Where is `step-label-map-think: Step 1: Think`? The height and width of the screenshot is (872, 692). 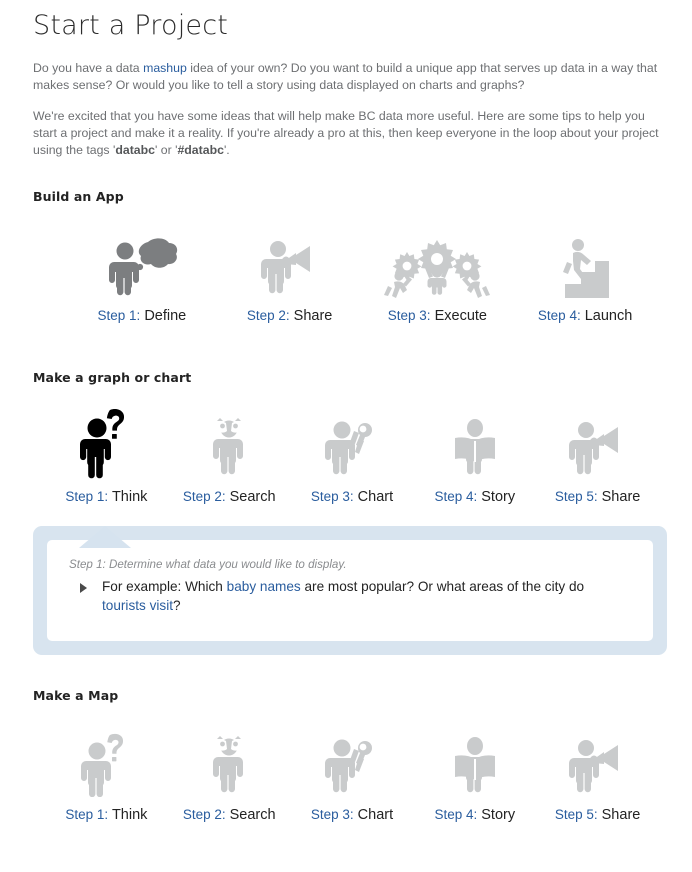
step-label-map-think: Step 1: Think is located at coordinates (106, 815).